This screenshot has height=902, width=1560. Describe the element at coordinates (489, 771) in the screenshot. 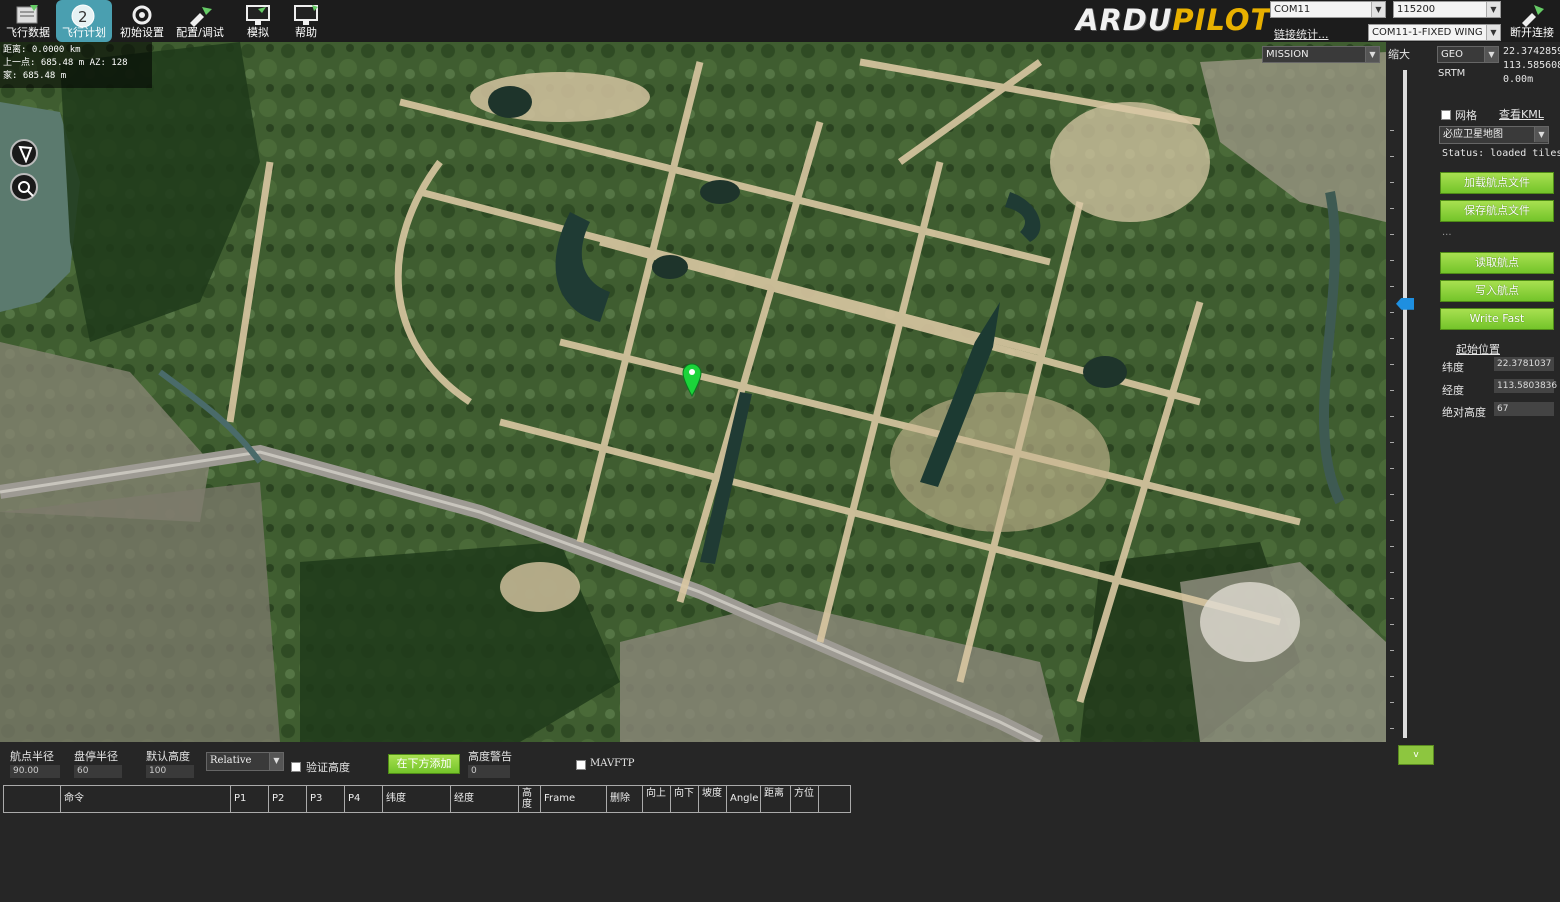

I see `alt-warning-field: 0` at that location.